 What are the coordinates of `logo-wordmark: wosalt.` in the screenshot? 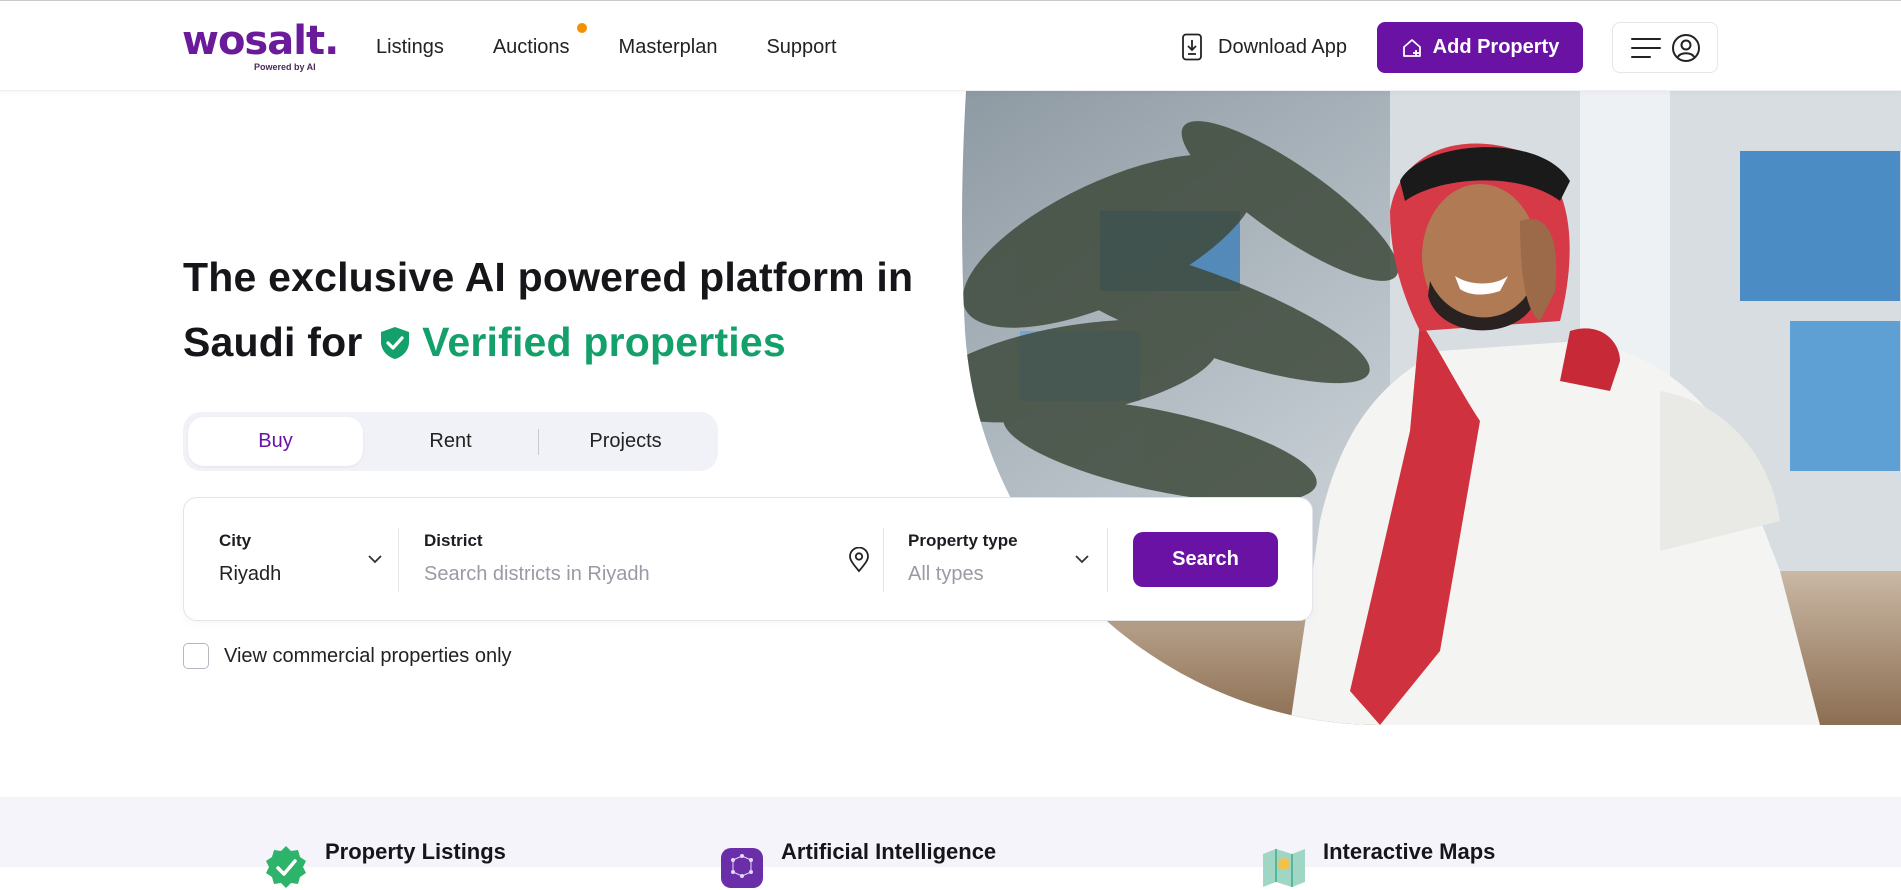 It's located at (260, 41).